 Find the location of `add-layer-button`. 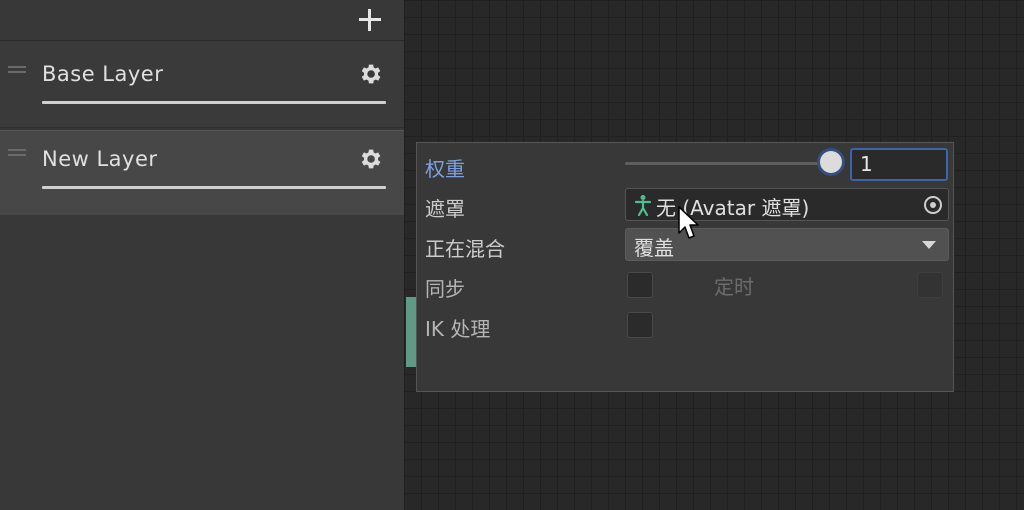

add-layer-button is located at coordinates (370, 20).